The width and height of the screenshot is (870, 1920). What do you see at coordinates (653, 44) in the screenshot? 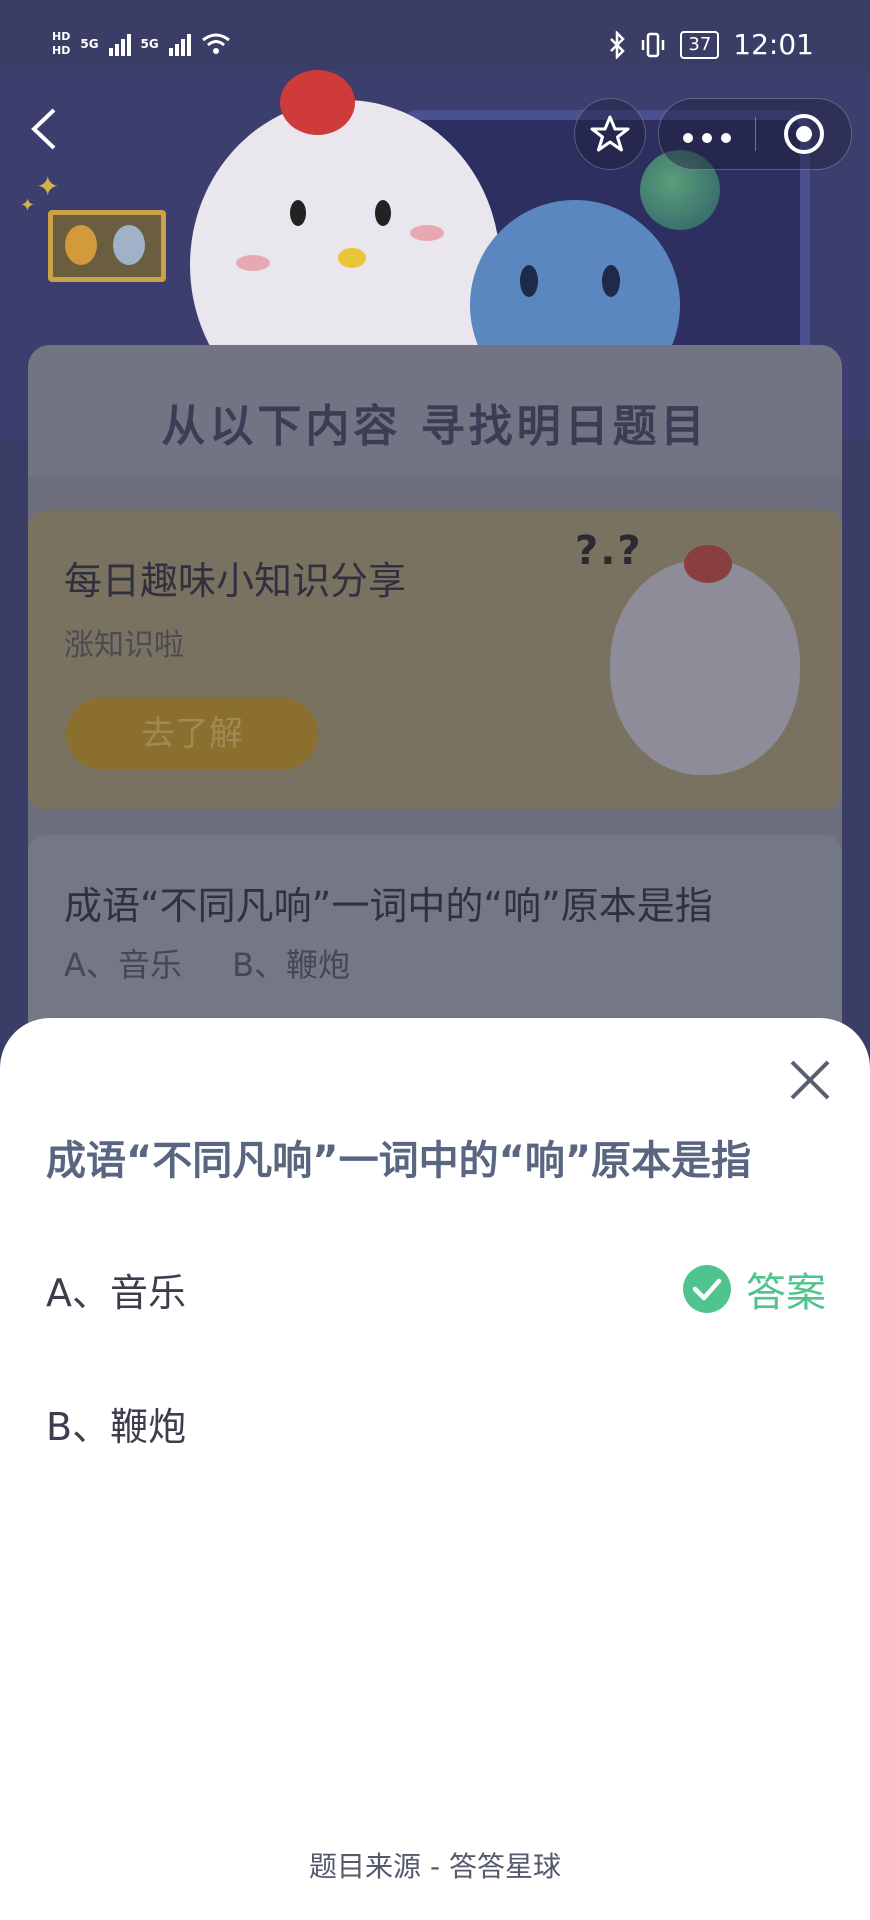
I see `vibrate-icon` at bounding box center [653, 44].